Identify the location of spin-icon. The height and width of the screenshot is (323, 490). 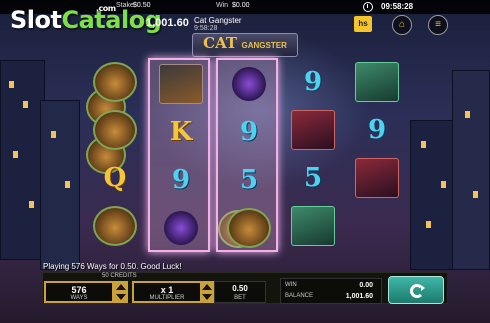
(417, 291).